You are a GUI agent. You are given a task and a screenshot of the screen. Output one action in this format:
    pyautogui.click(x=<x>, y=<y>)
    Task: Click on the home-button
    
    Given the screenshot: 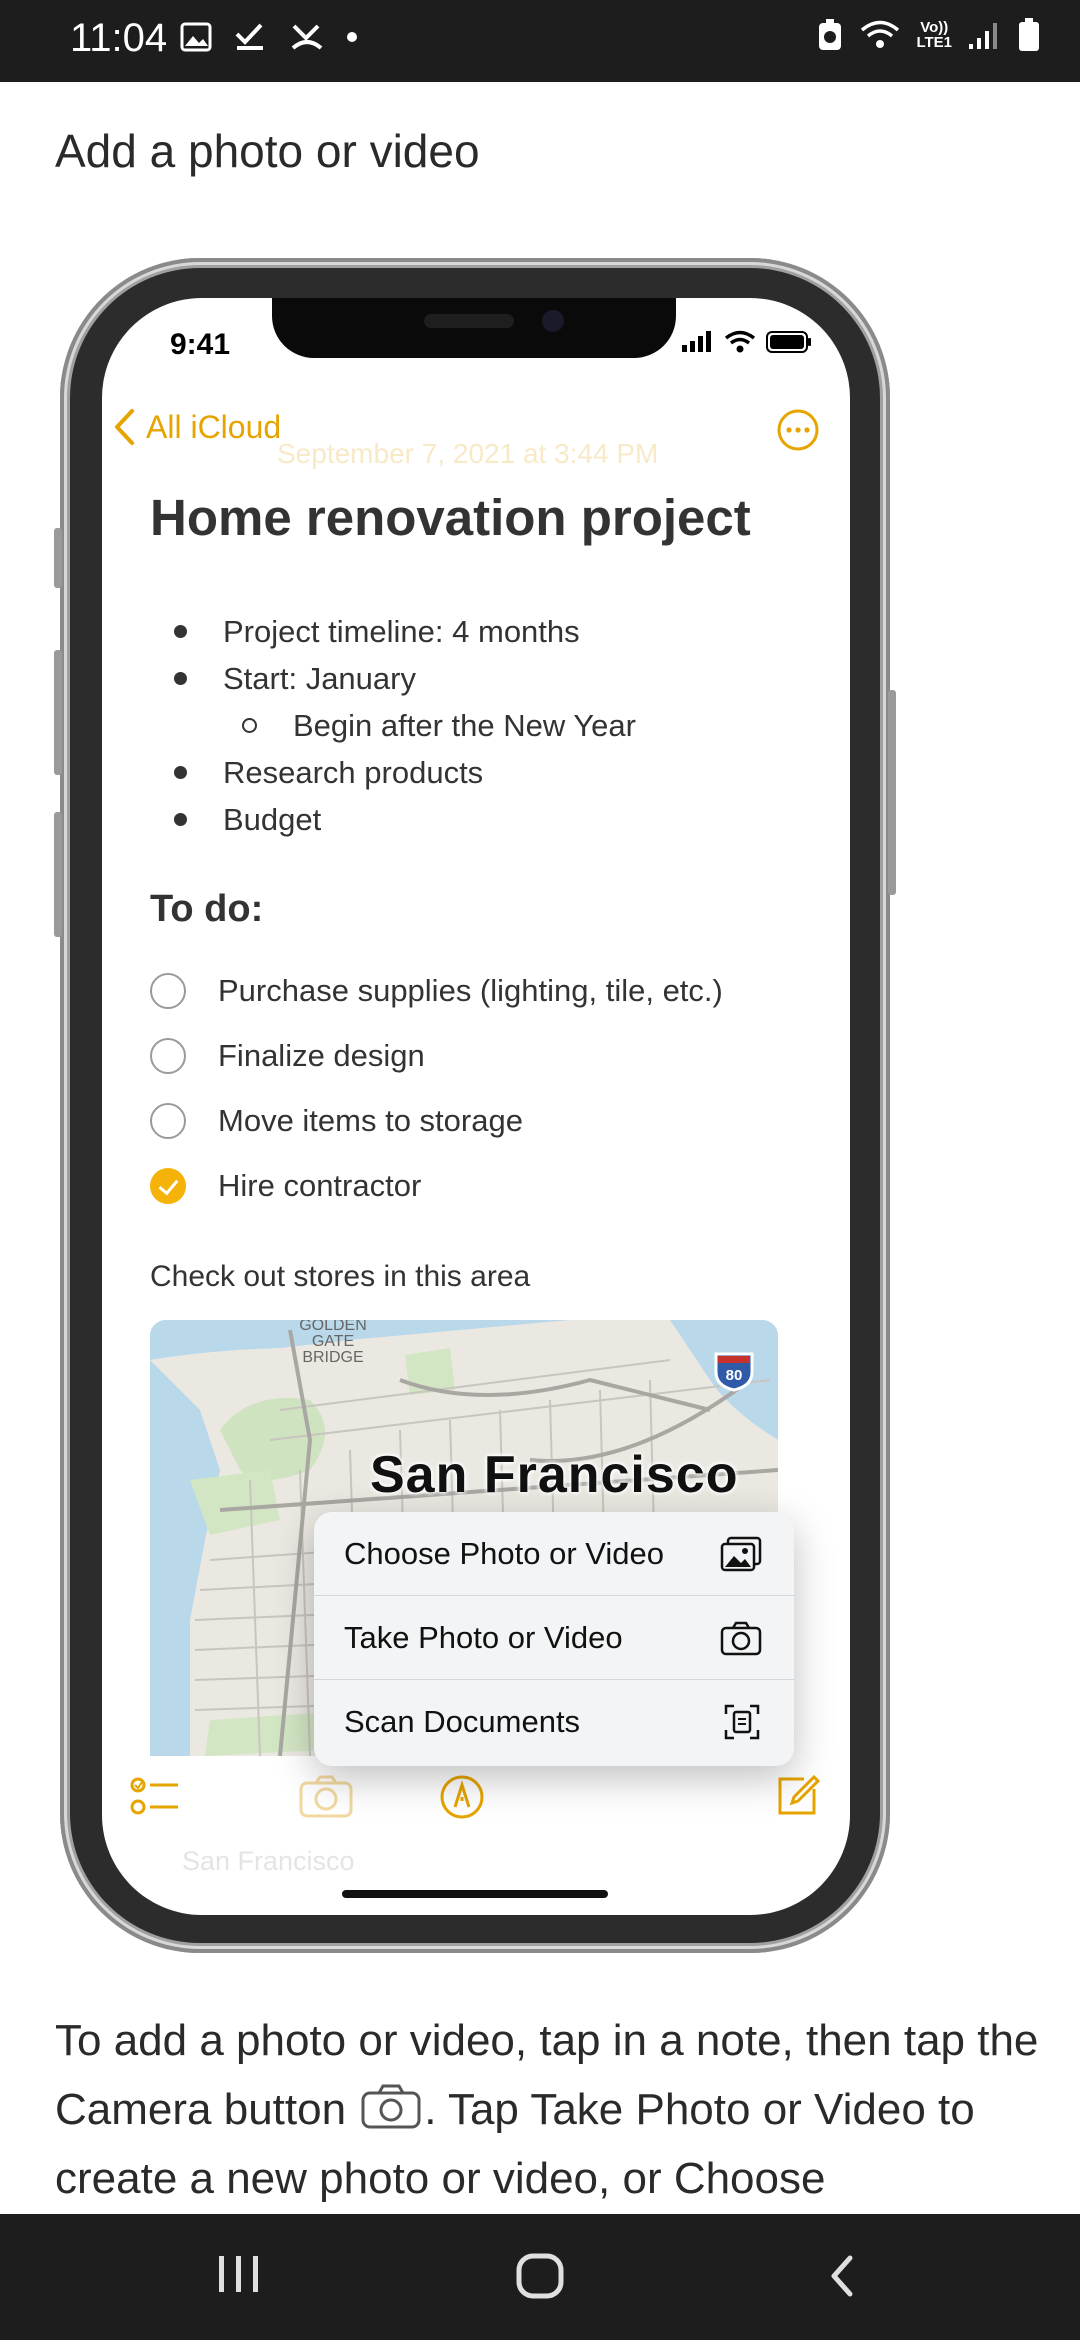 What is the action you would take?
    pyautogui.click(x=540, y=2278)
    